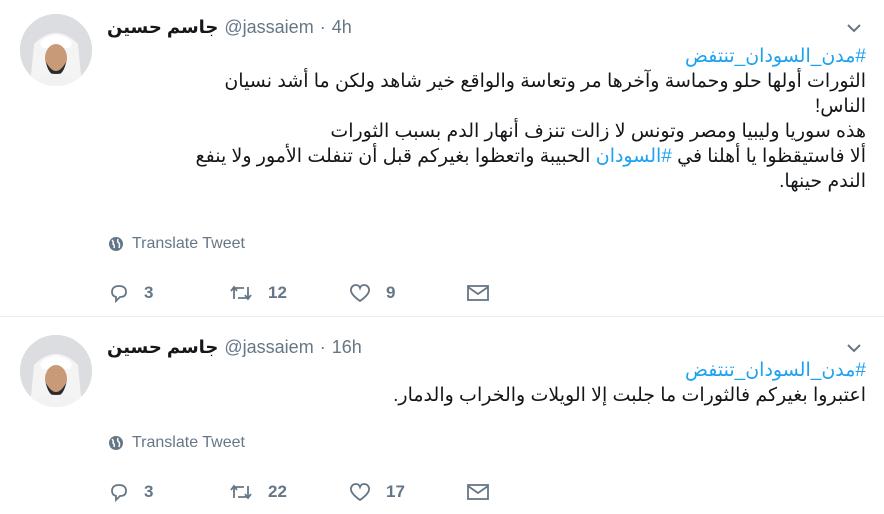 The image size is (884, 514). What do you see at coordinates (485, 27) in the screenshot?
I see `tweet-header: جاسم حسين @jassaiem · 4h` at bounding box center [485, 27].